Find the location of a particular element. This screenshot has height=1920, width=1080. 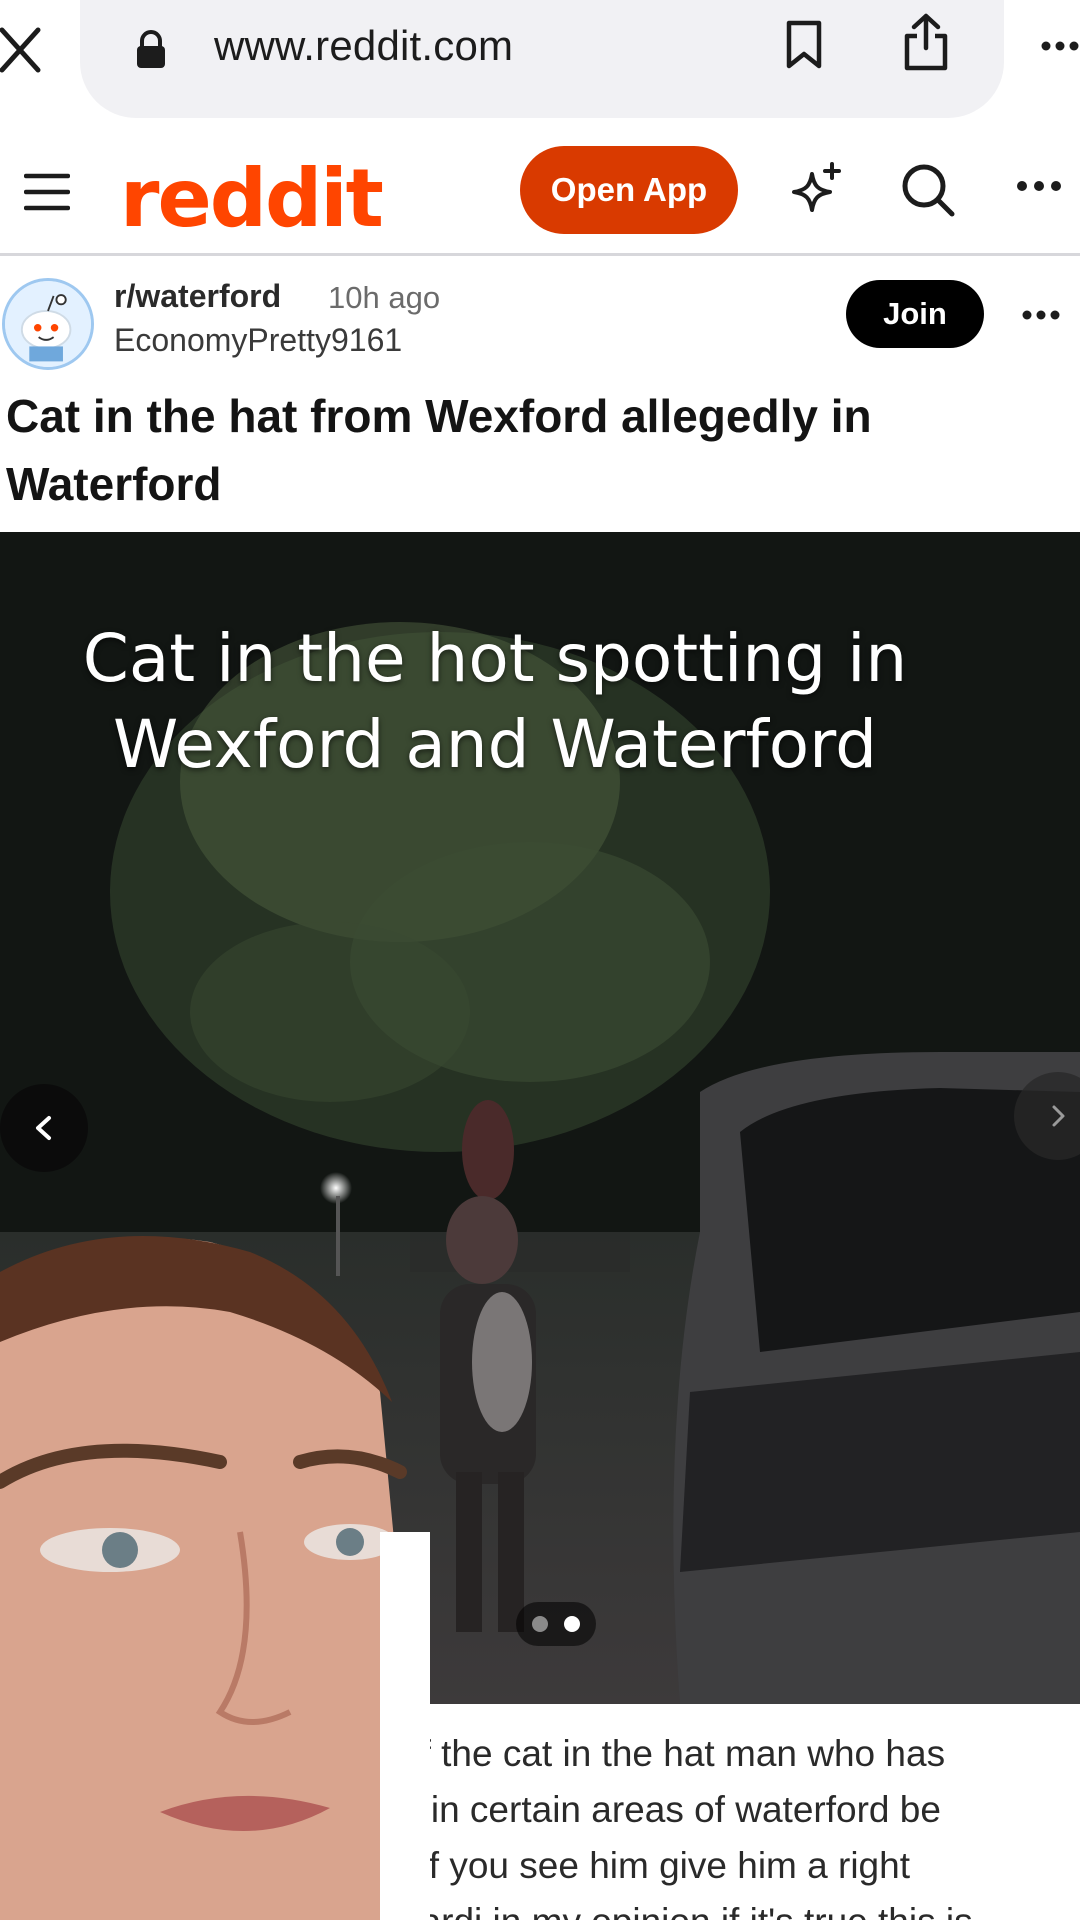

share-icon is located at coordinates (926, 42).